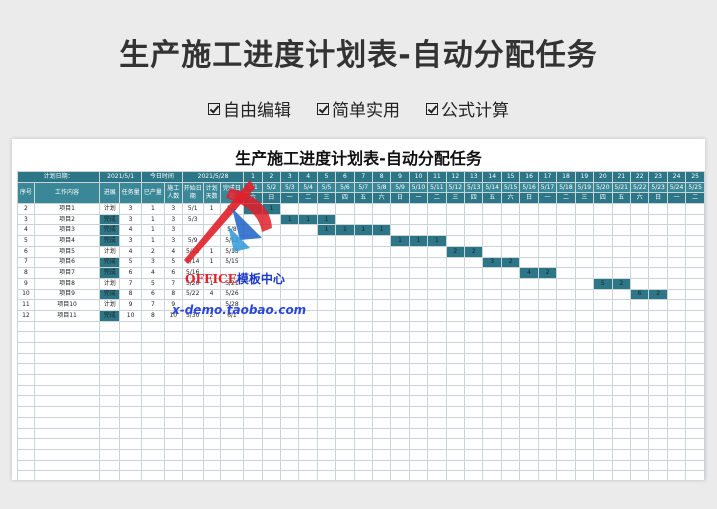 This screenshot has height=509, width=717. What do you see at coordinates (455, 177) in the screenshot?
I see `day-number: 12` at bounding box center [455, 177].